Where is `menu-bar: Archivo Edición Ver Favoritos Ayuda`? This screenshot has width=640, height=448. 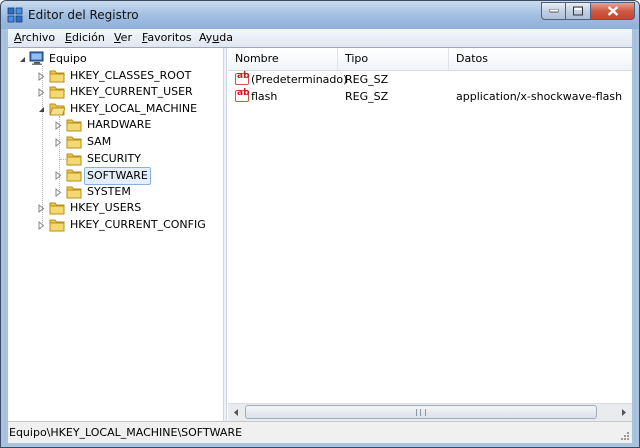
menu-bar: Archivo Edición Ver Favoritos Ayuda is located at coordinates (320, 38).